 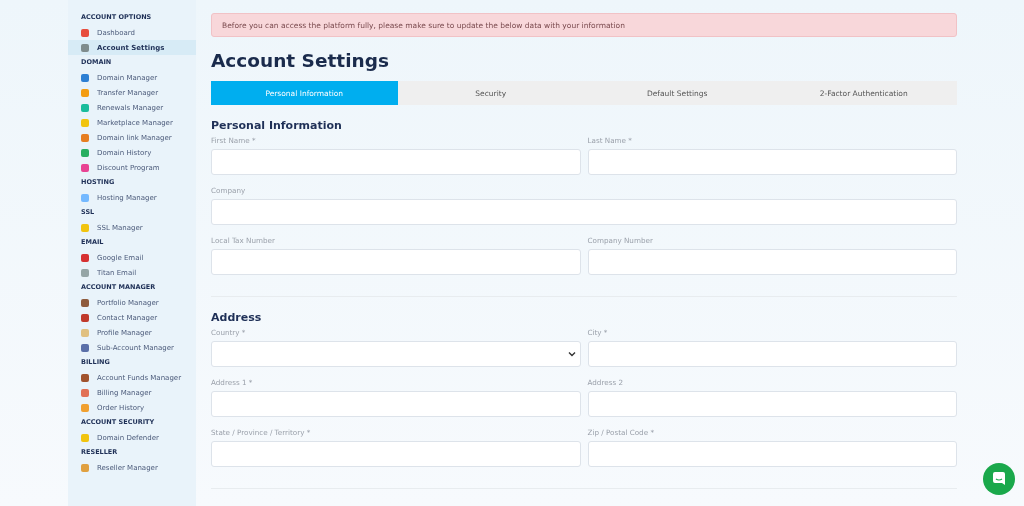 I want to click on chat-button, so click(x=999, y=479).